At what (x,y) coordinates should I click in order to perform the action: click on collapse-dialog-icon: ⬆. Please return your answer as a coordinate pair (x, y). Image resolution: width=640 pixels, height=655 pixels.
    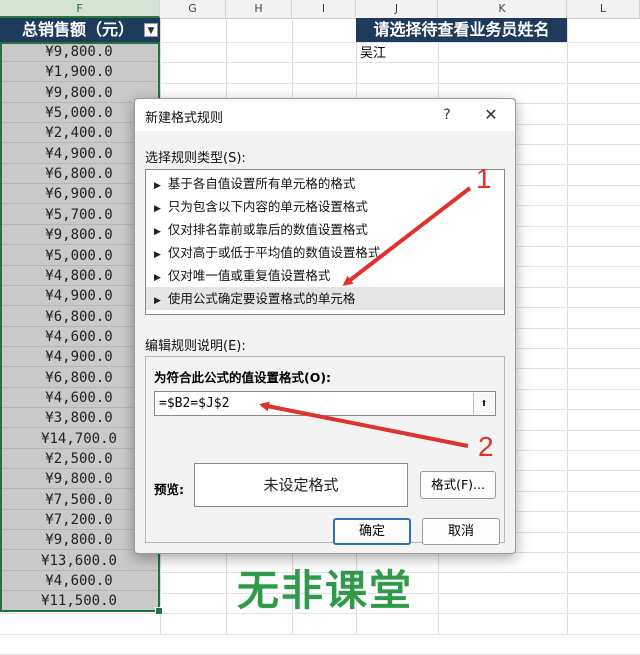
    Looking at the image, I should click on (483, 403).